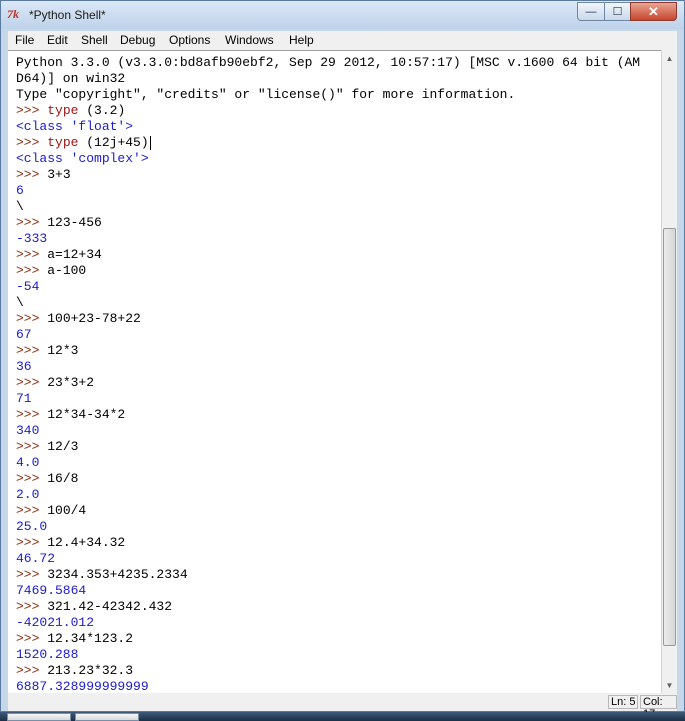  I want to click on menu-options: Options, so click(189, 40).